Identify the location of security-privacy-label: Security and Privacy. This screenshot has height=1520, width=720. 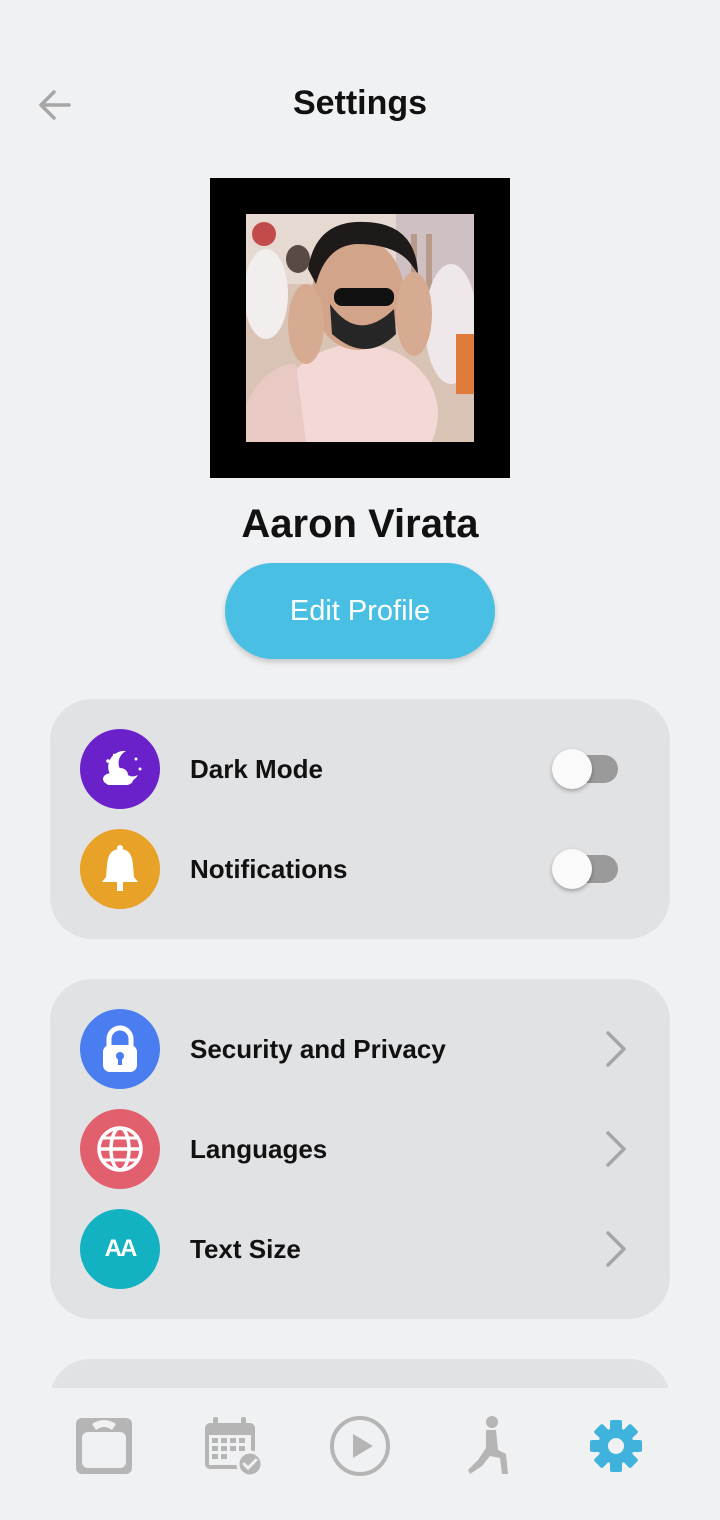
(318, 1048).